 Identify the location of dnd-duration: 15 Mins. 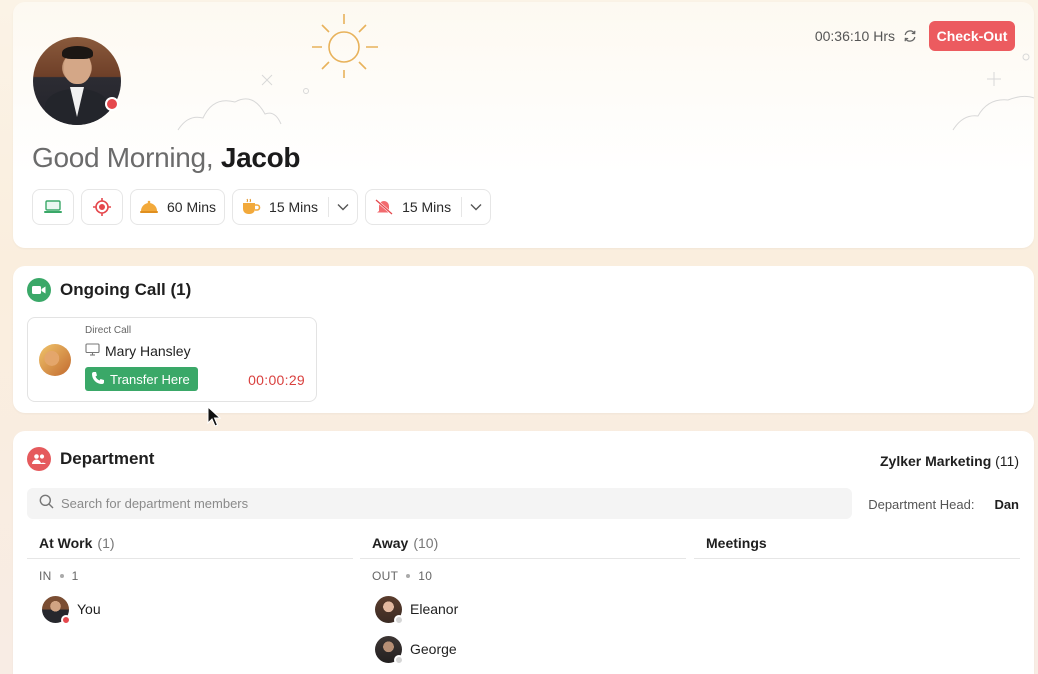
(427, 207).